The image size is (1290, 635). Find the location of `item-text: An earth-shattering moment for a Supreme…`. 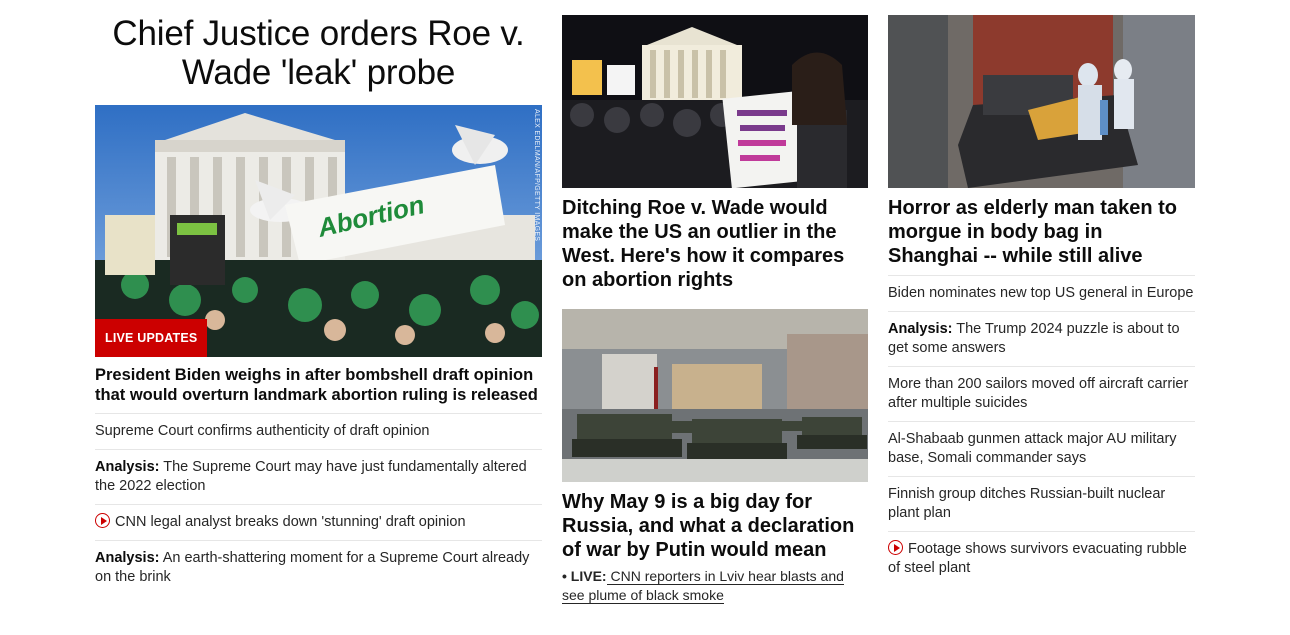

item-text: An earth-shattering moment for a Supreme… is located at coordinates (312, 567).